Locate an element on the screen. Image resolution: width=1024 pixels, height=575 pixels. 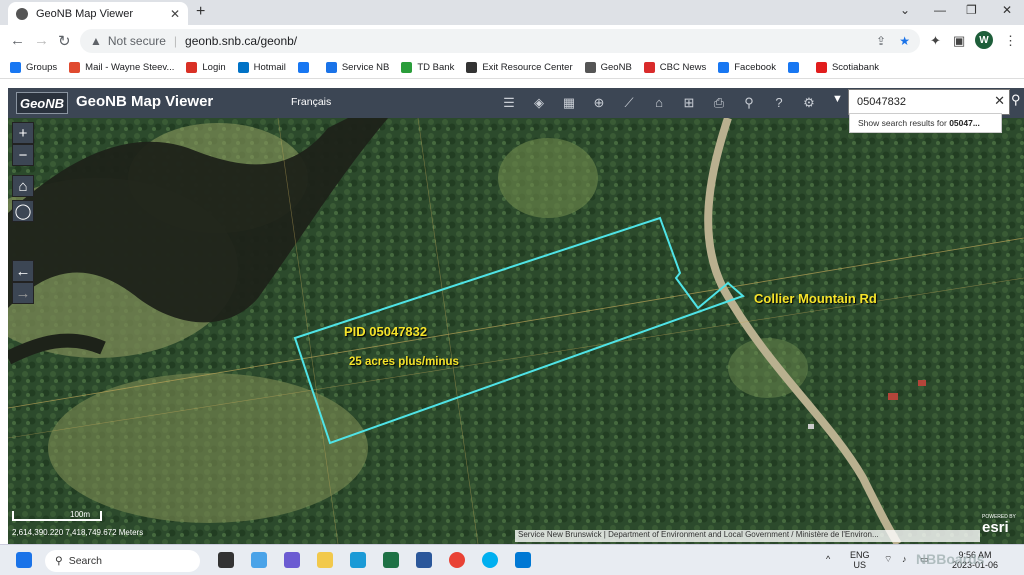
close-window-button: ✕ is located at coordinates (1007, 10).